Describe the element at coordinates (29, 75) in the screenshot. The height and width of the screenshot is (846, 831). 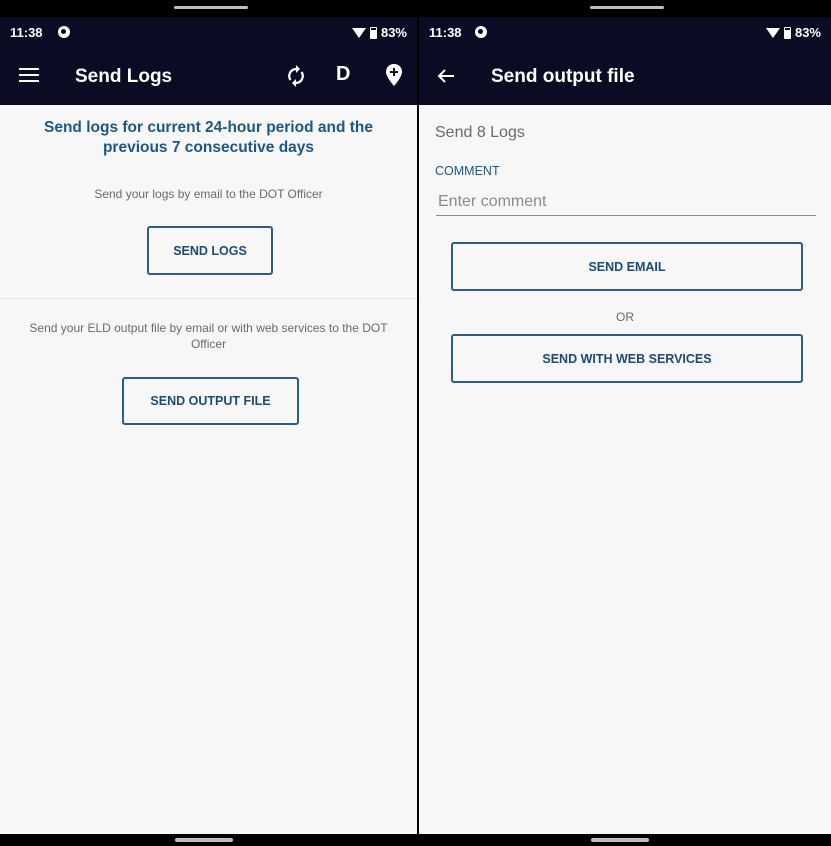
I see `menu-icon` at that location.